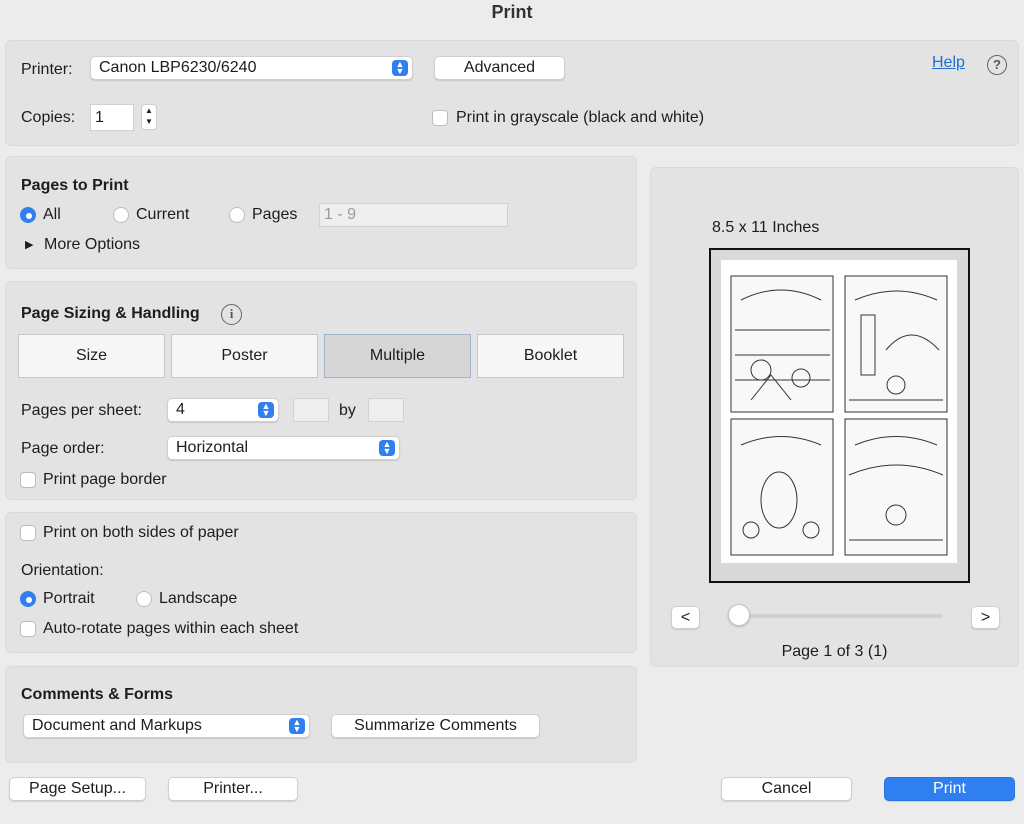 This screenshot has height=824, width=1024. I want to click on copies-input: 1, so click(112, 117).